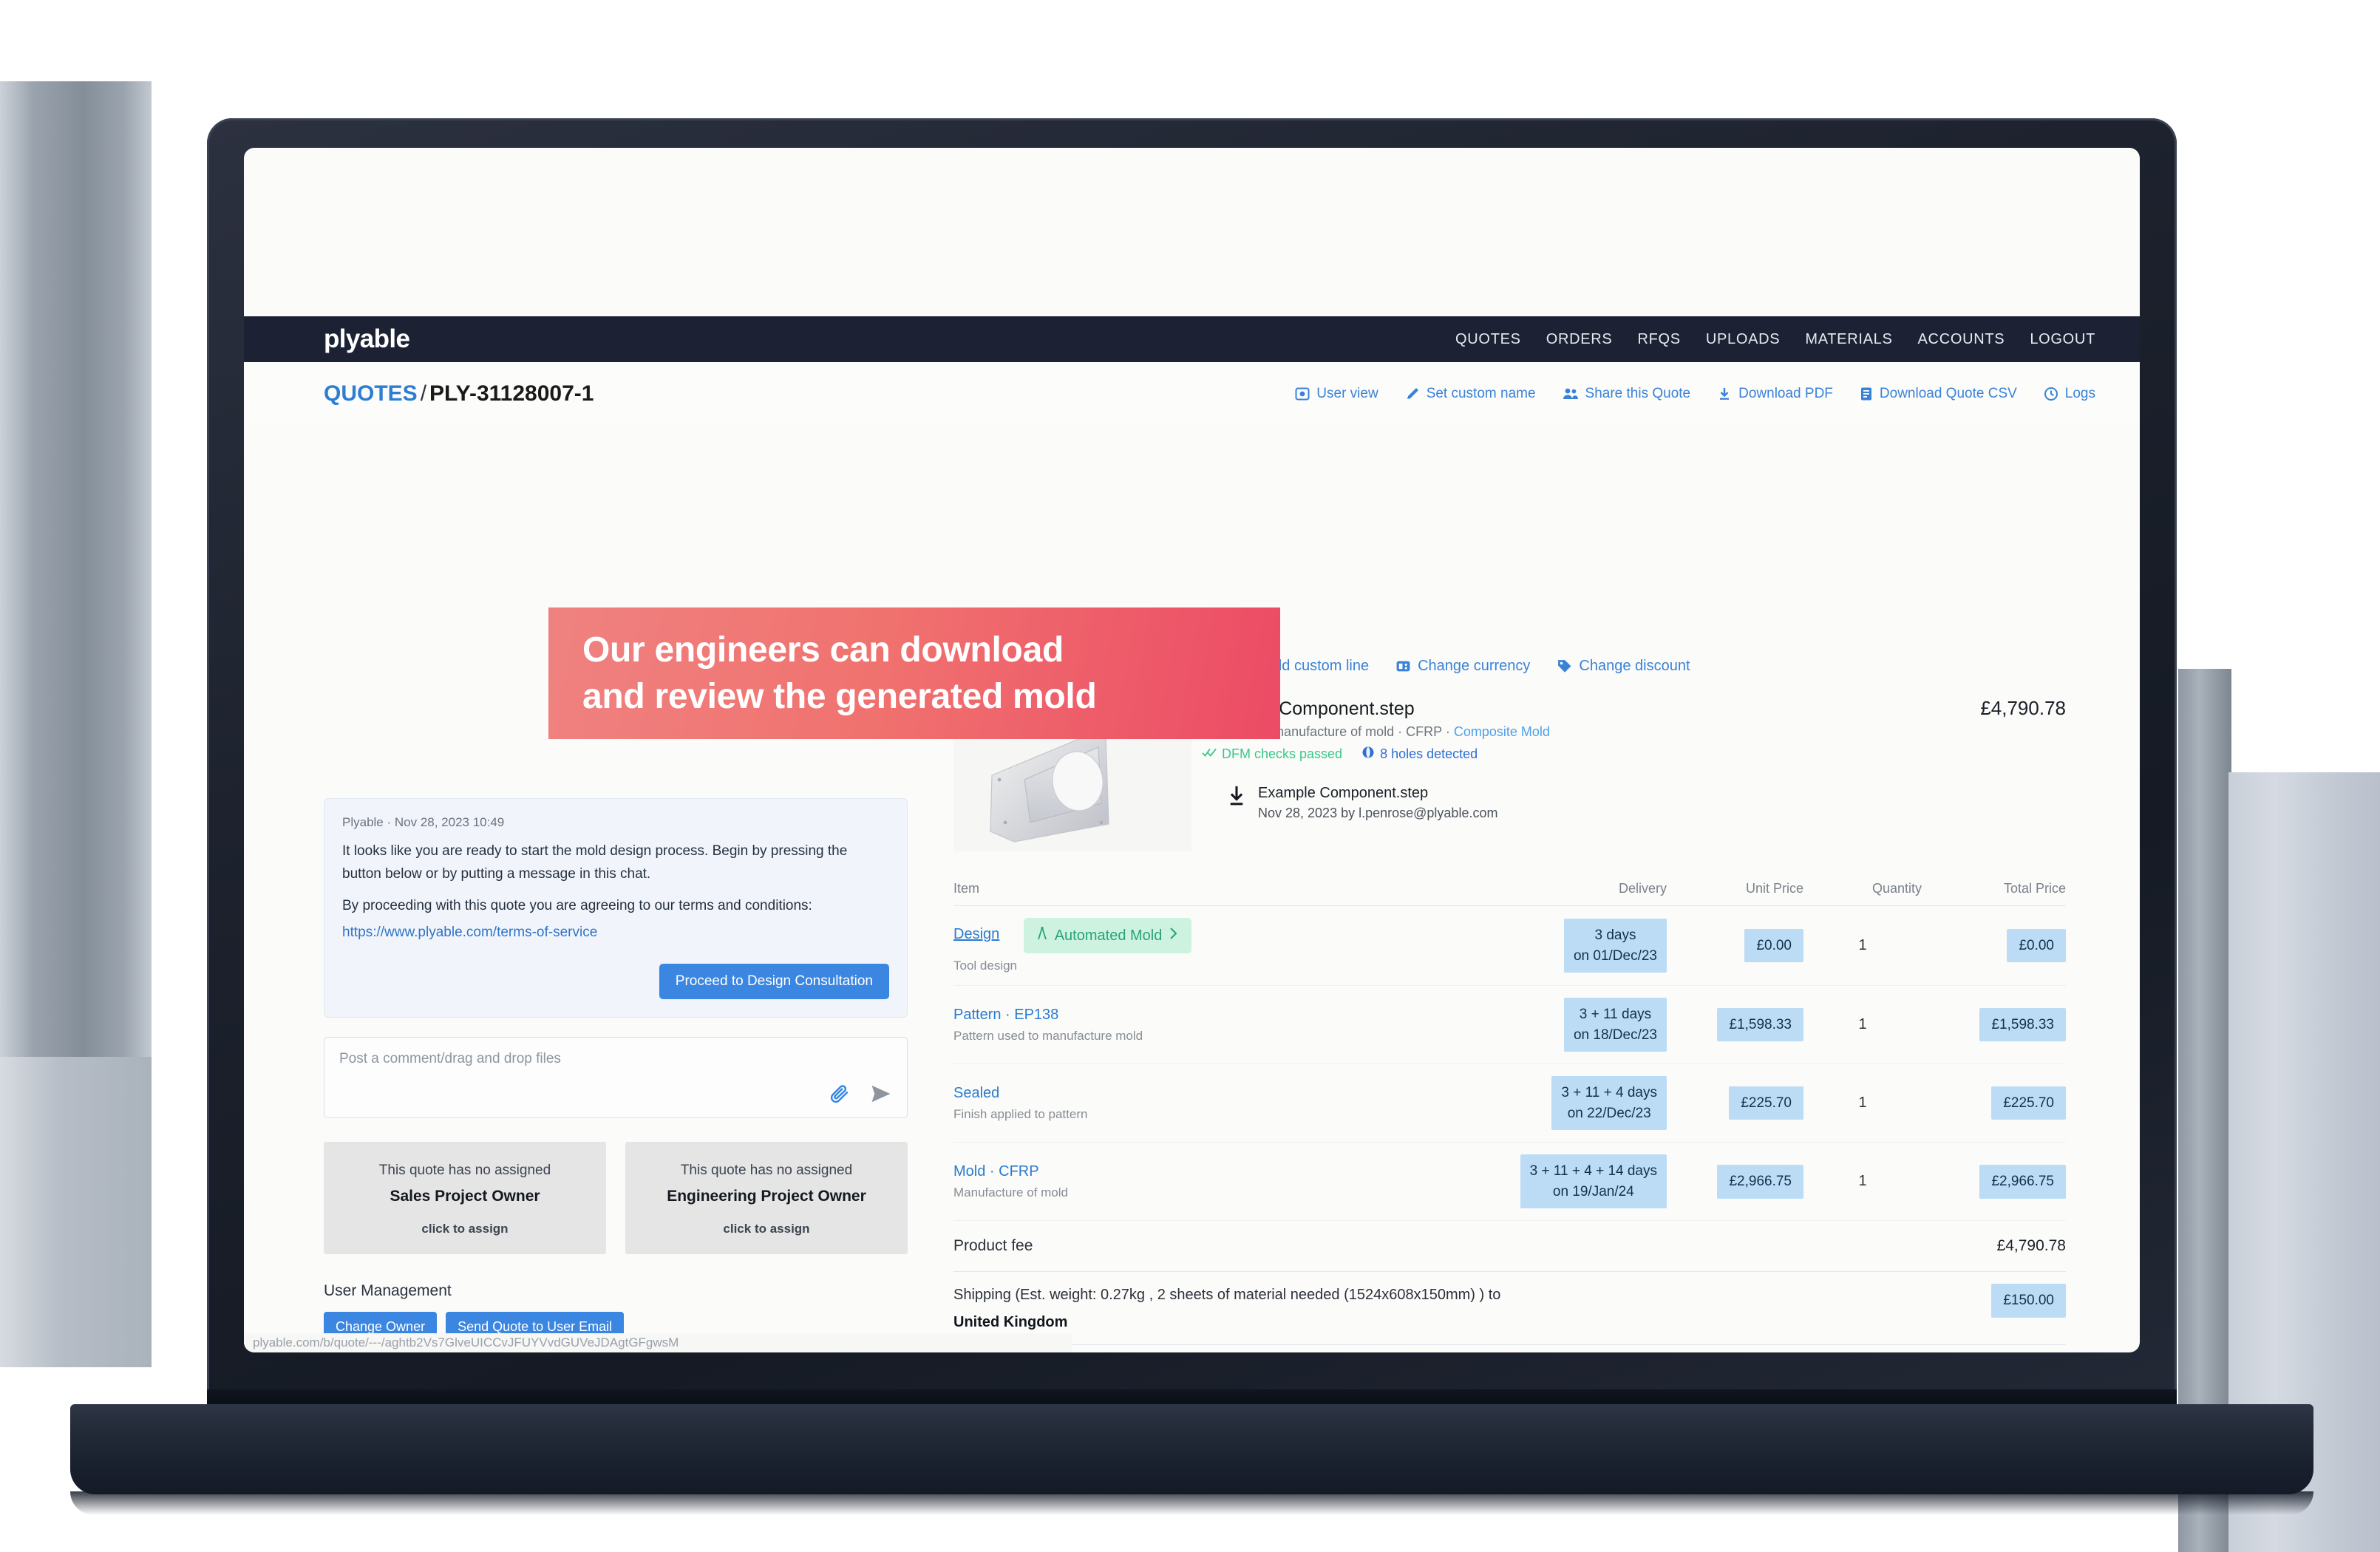 This screenshot has width=2380, height=1552. I want to click on brand-logo: plyable, so click(367, 339).